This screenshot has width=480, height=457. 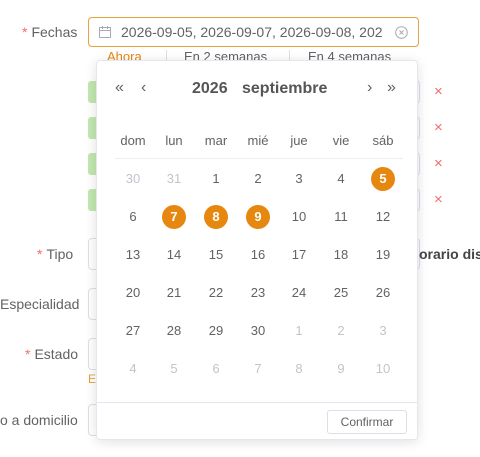 What do you see at coordinates (143, 88) in the screenshot?
I see `prev-month-button: ‹` at bounding box center [143, 88].